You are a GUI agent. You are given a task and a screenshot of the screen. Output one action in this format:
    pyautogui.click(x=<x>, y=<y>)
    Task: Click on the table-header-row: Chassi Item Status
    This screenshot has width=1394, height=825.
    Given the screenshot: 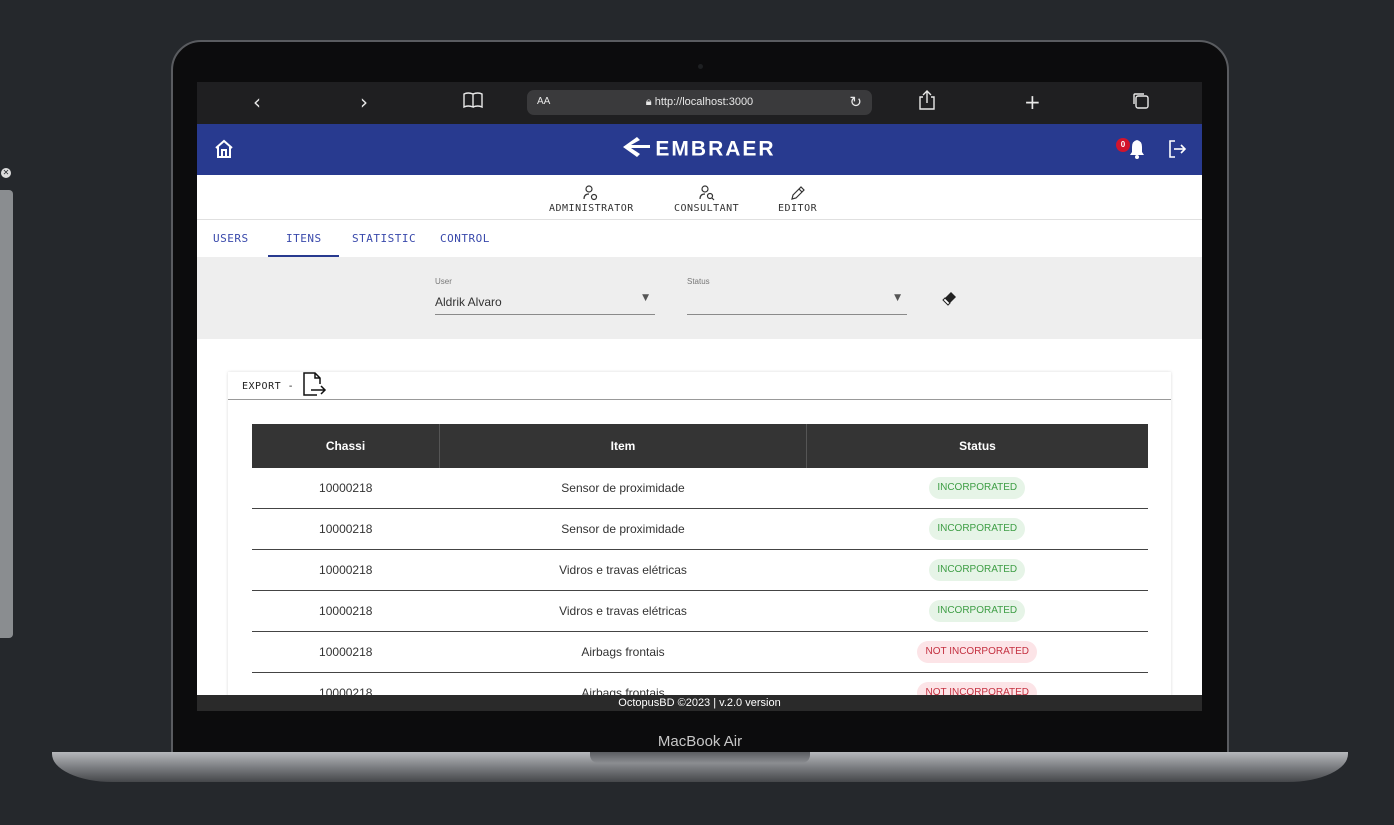 What is the action you would take?
    pyautogui.click(x=700, y=446)
    